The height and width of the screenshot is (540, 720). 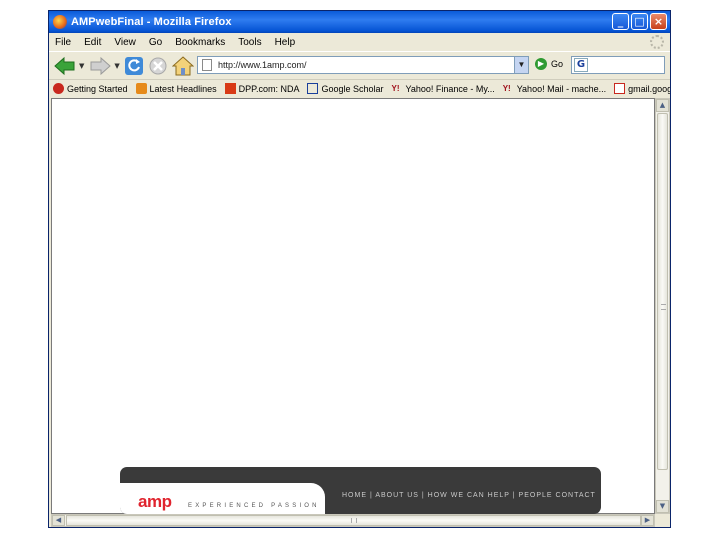 I want to click on amp-logo: amp, so click(x=155, y=502).